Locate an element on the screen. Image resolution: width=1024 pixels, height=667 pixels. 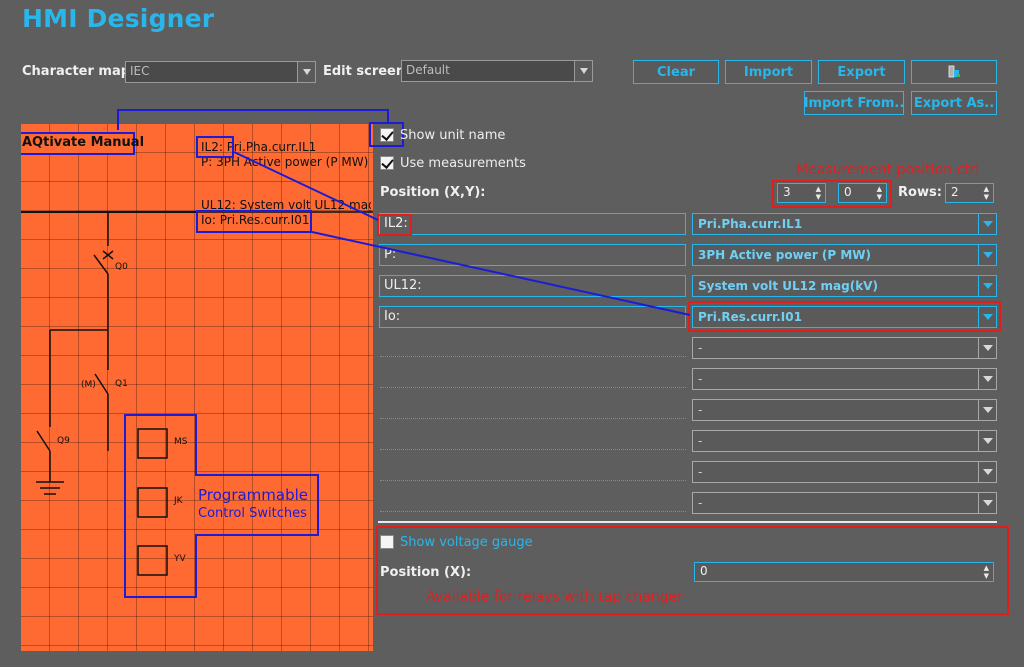
device-icon is located at coordinates (954, 71).